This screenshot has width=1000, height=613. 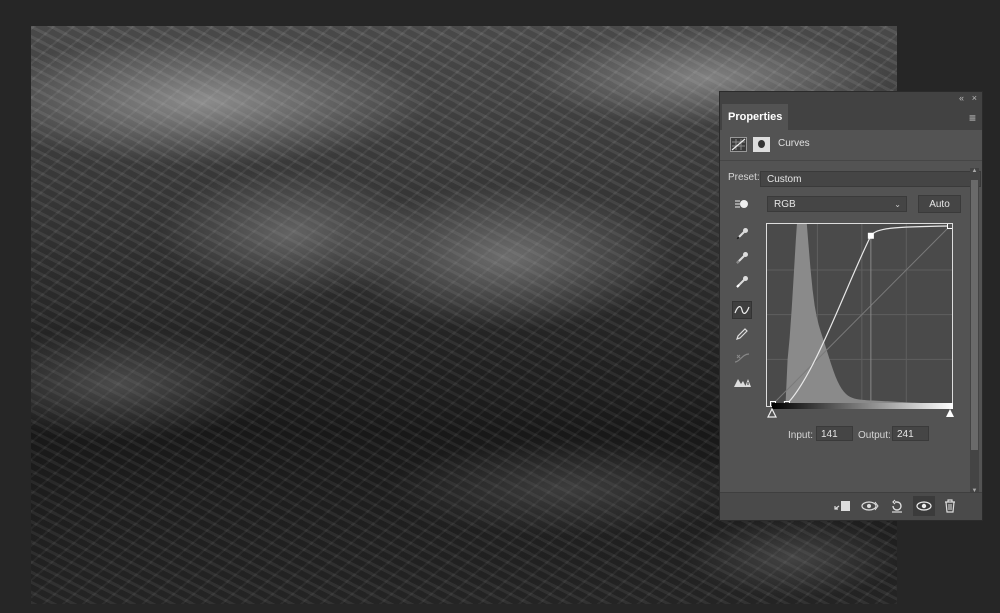 What do you see at coordinates (794, 143) in the screenshot?
I see `adjustment-title: Curves` at bounding box center [794, 143].